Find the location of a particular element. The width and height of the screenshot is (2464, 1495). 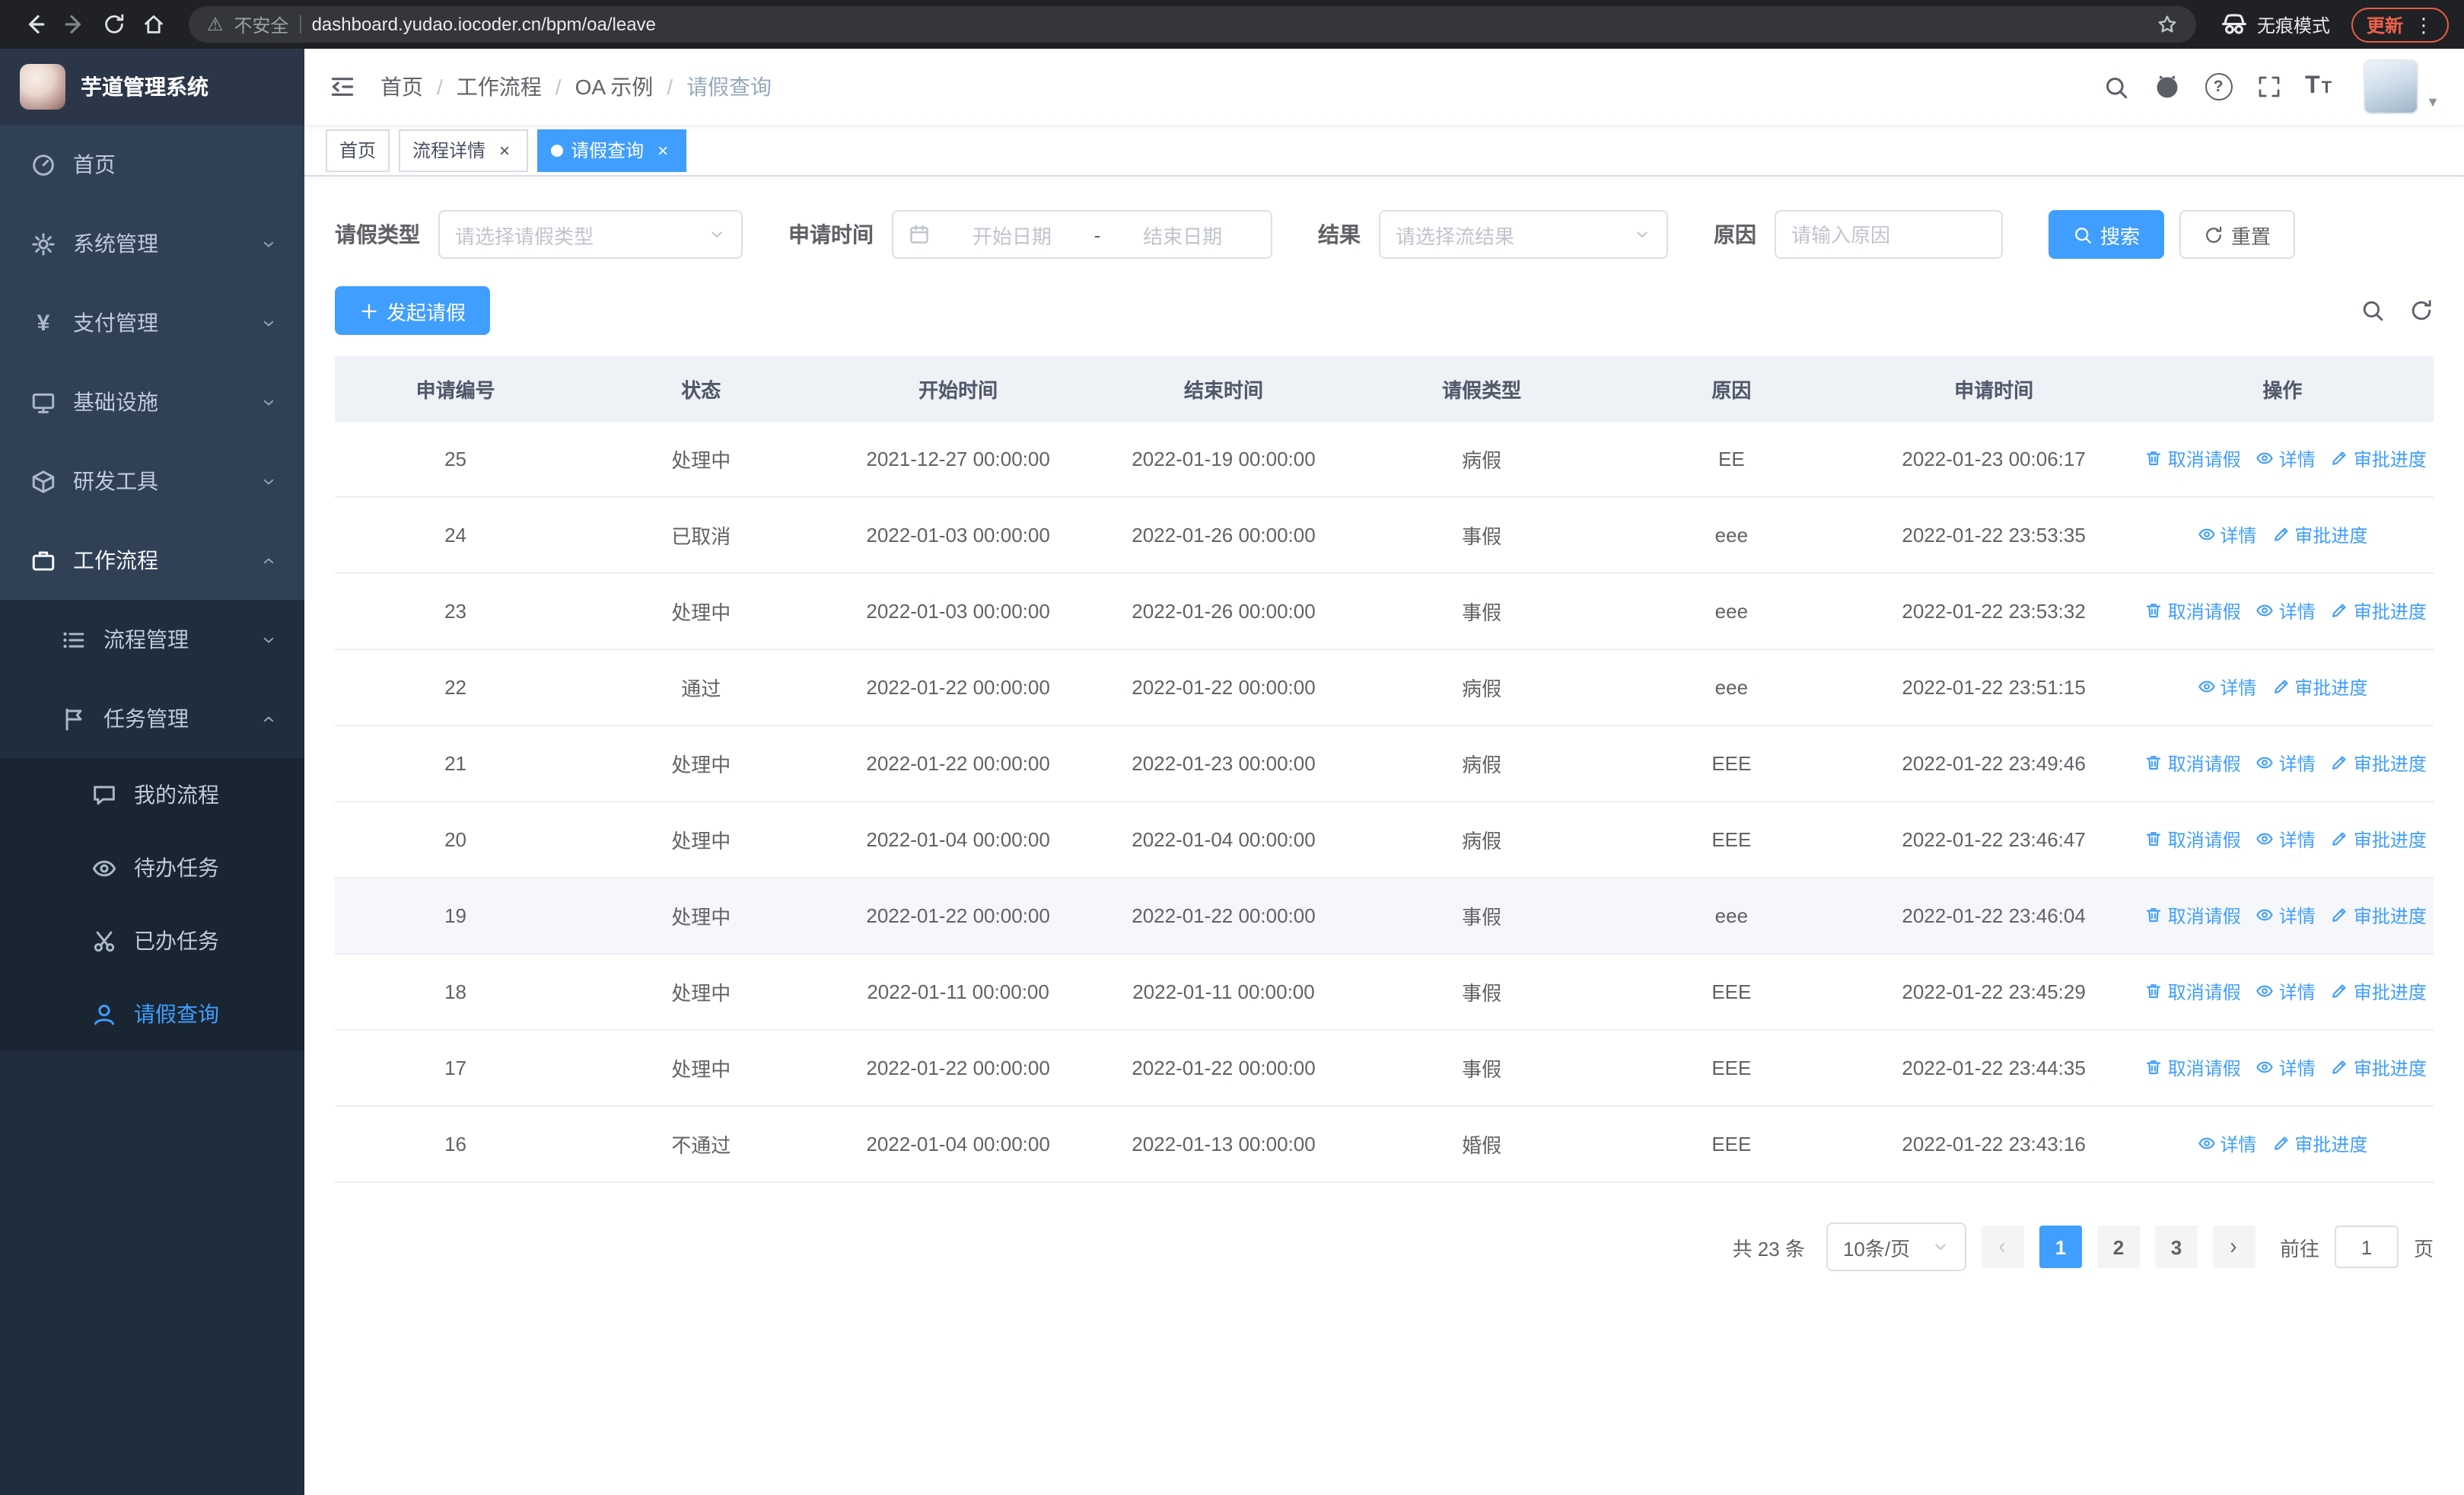

filter-result: 结果 请选择流结果 is located at coordinates (1493, 234).